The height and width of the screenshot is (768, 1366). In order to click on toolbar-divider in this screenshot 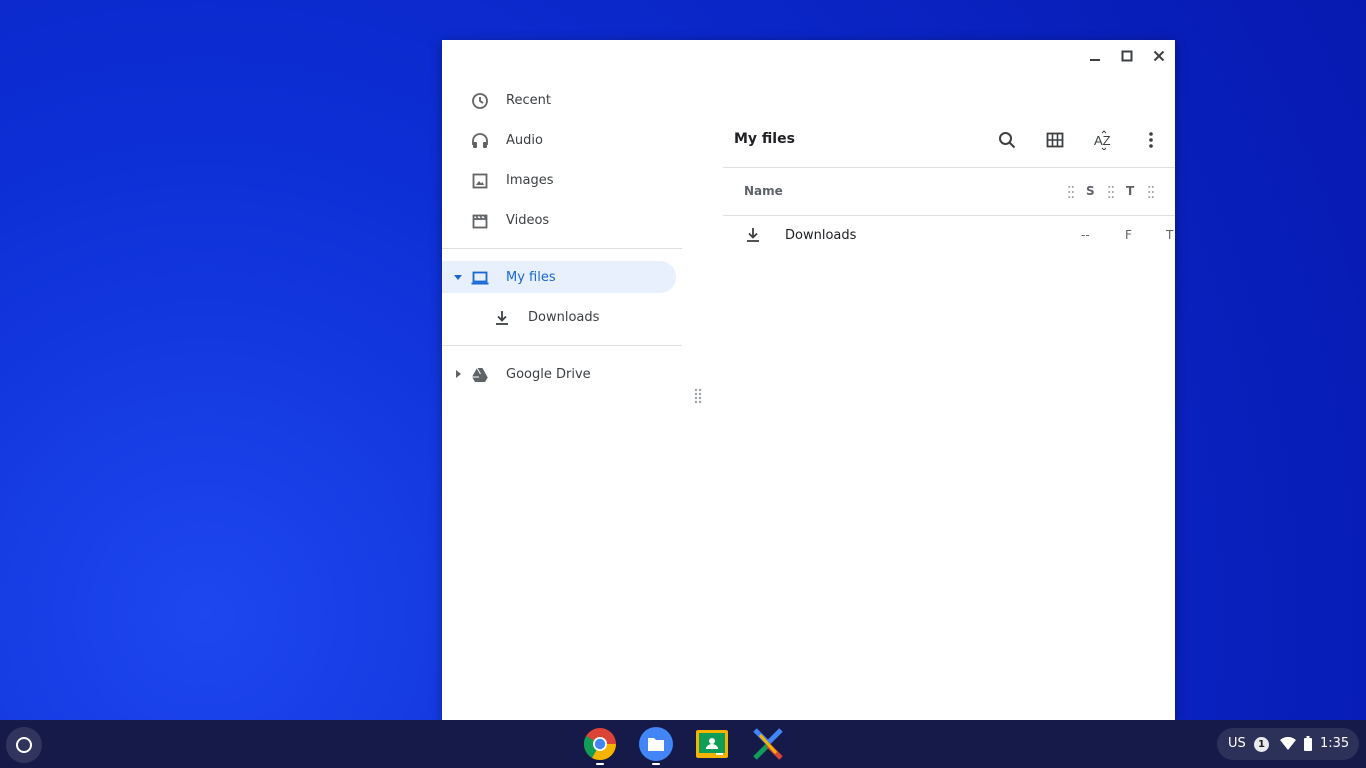, I will do `click(949, 167)`.